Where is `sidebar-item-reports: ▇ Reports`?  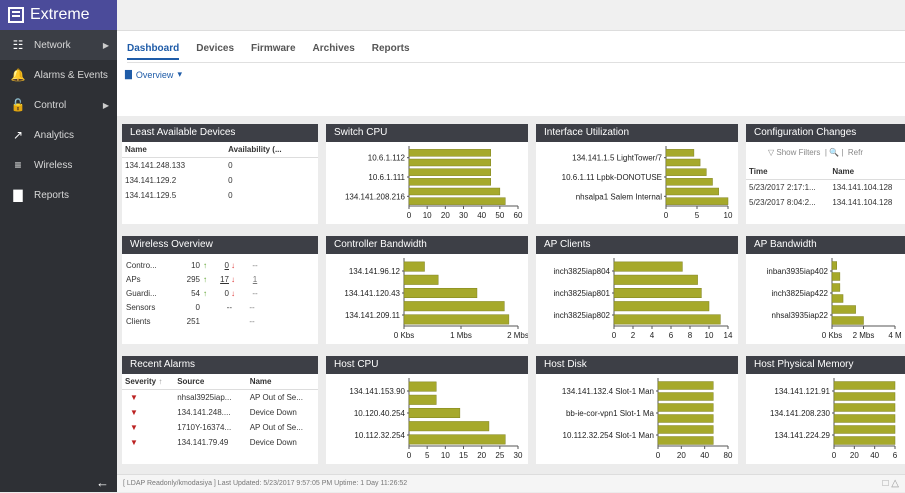
sidebar-item-reports: ▇ Reports is located at coordinates (58, 195).